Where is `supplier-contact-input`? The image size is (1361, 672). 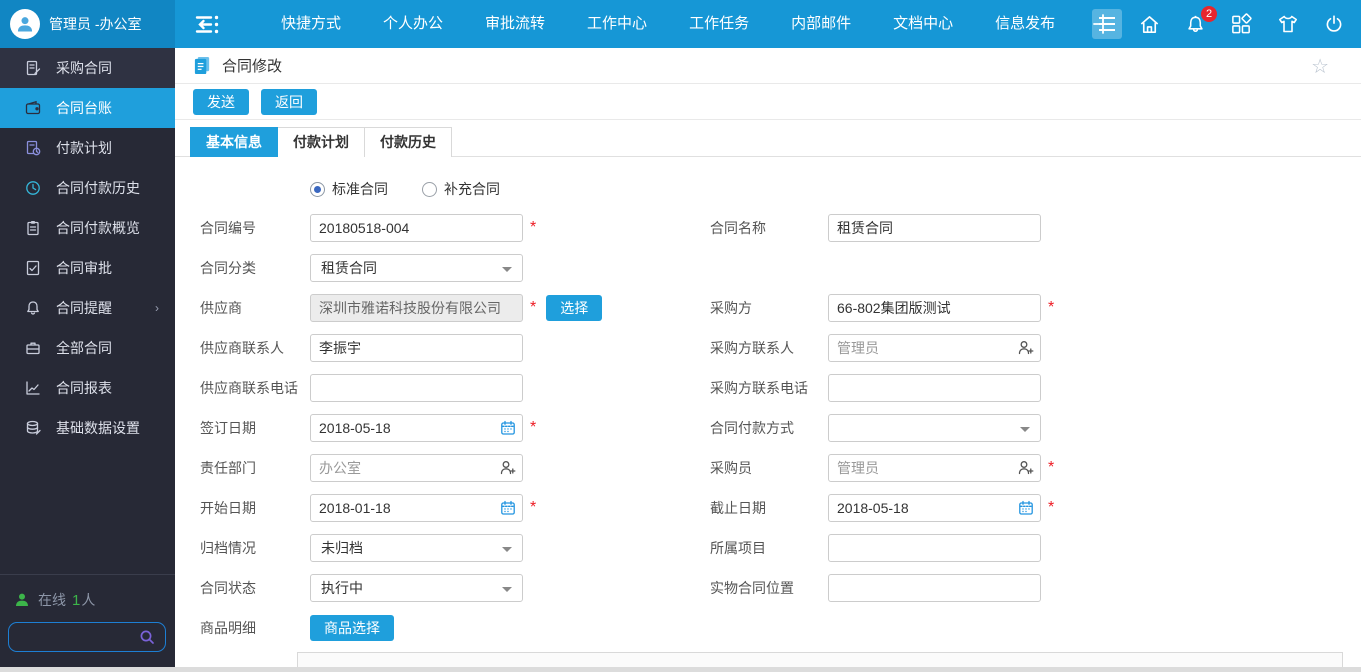
supplier-contact-input is located at coordinates (416, 348).